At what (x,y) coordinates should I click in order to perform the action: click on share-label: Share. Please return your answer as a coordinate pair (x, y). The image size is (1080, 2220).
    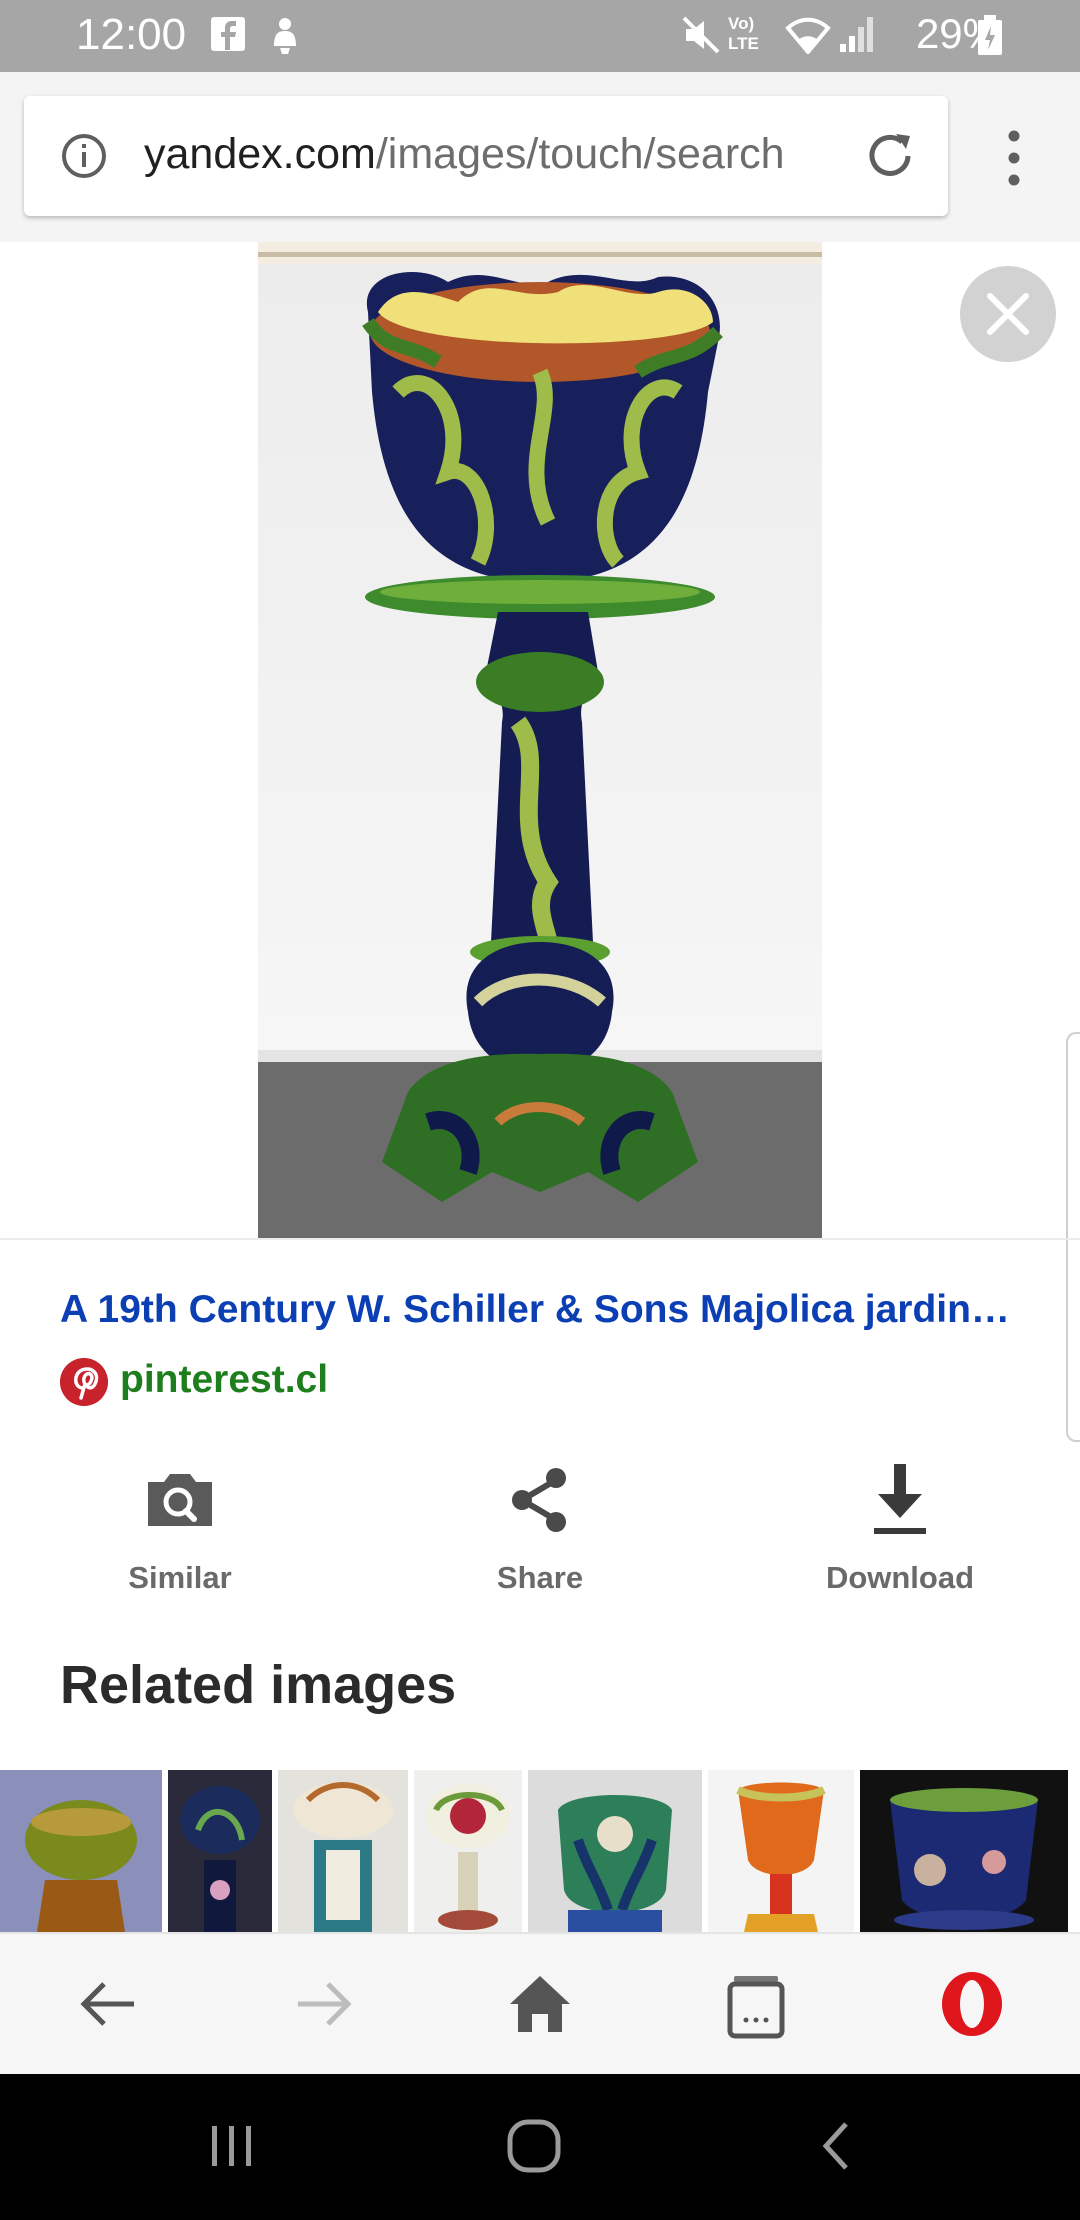
    Looking at the image, I should click on (540, 1577).